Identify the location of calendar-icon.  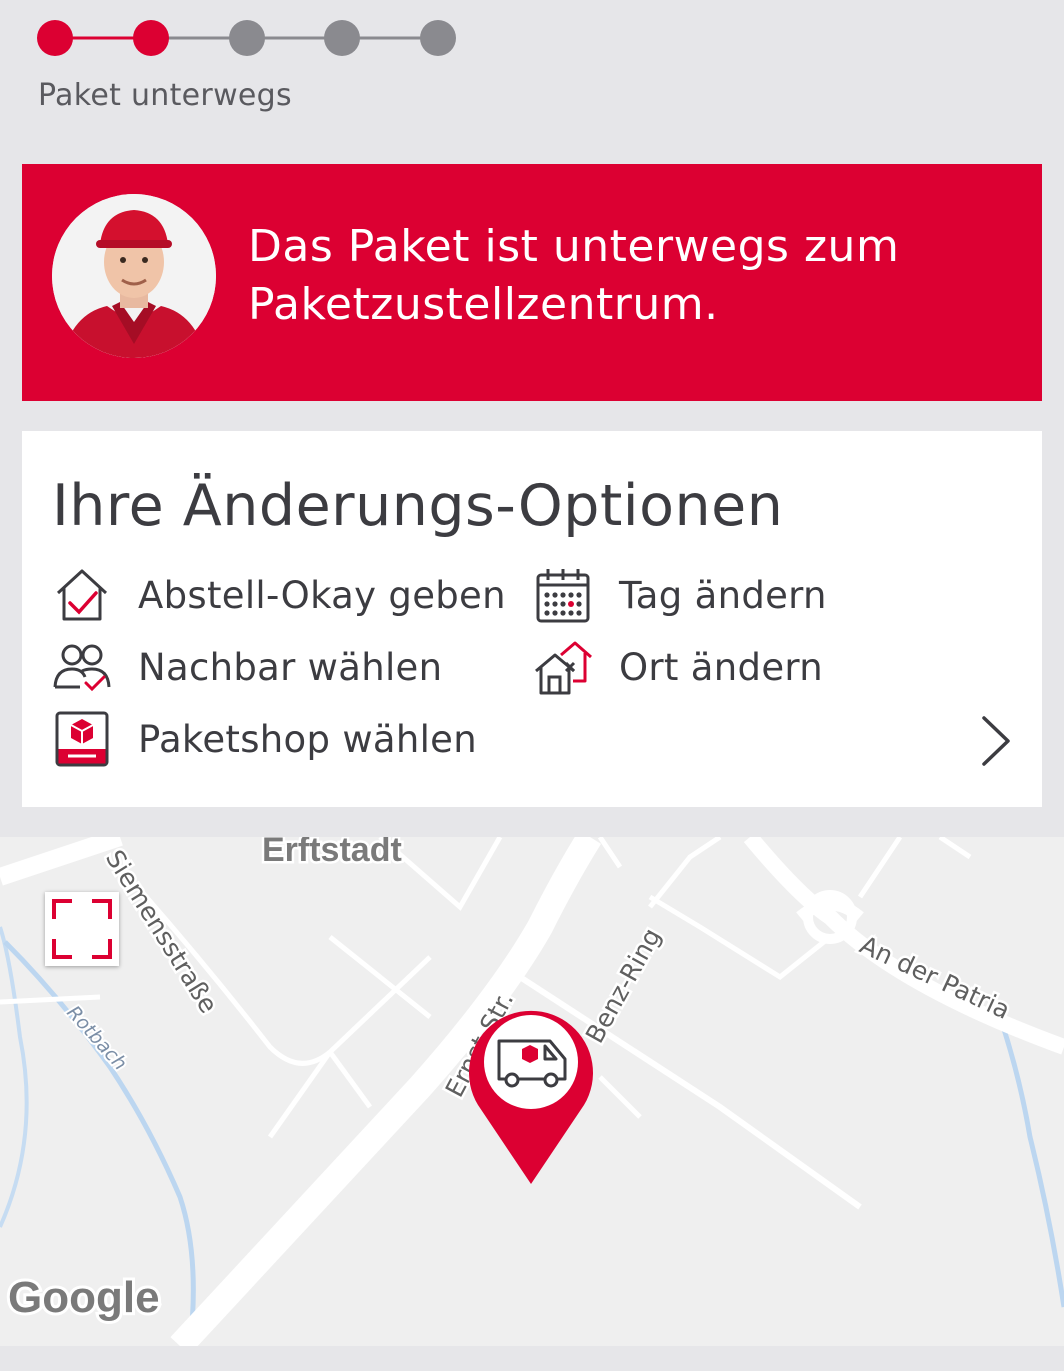
(563, 596).